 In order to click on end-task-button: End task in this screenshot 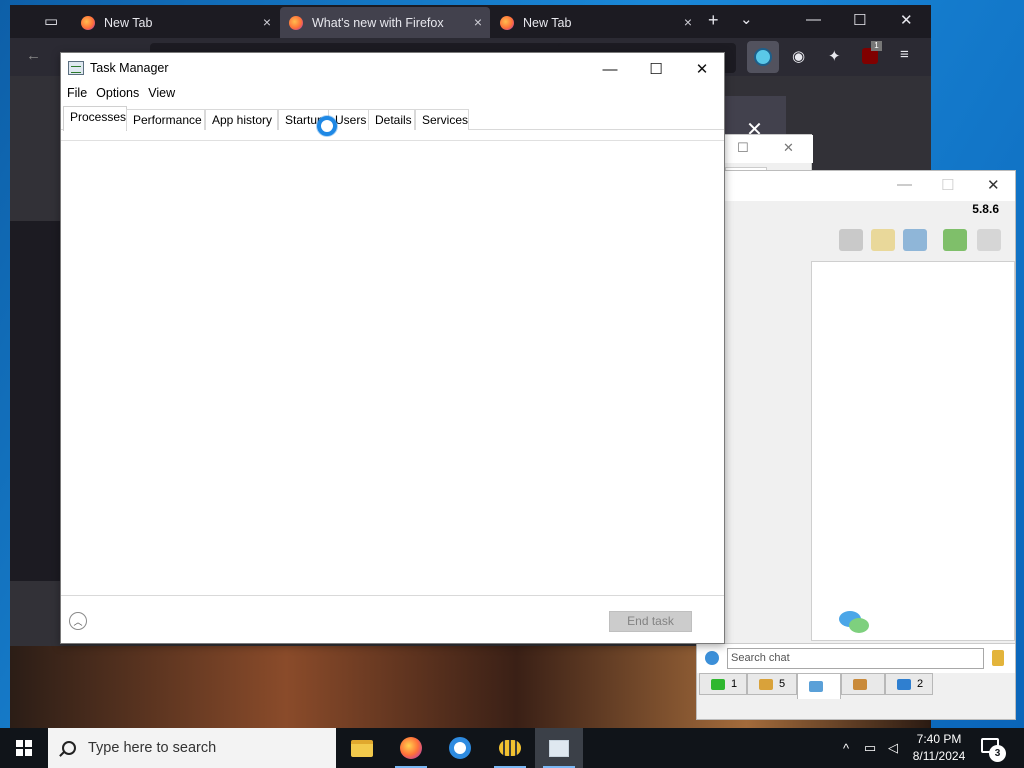, I will do `click(650, 621)`.